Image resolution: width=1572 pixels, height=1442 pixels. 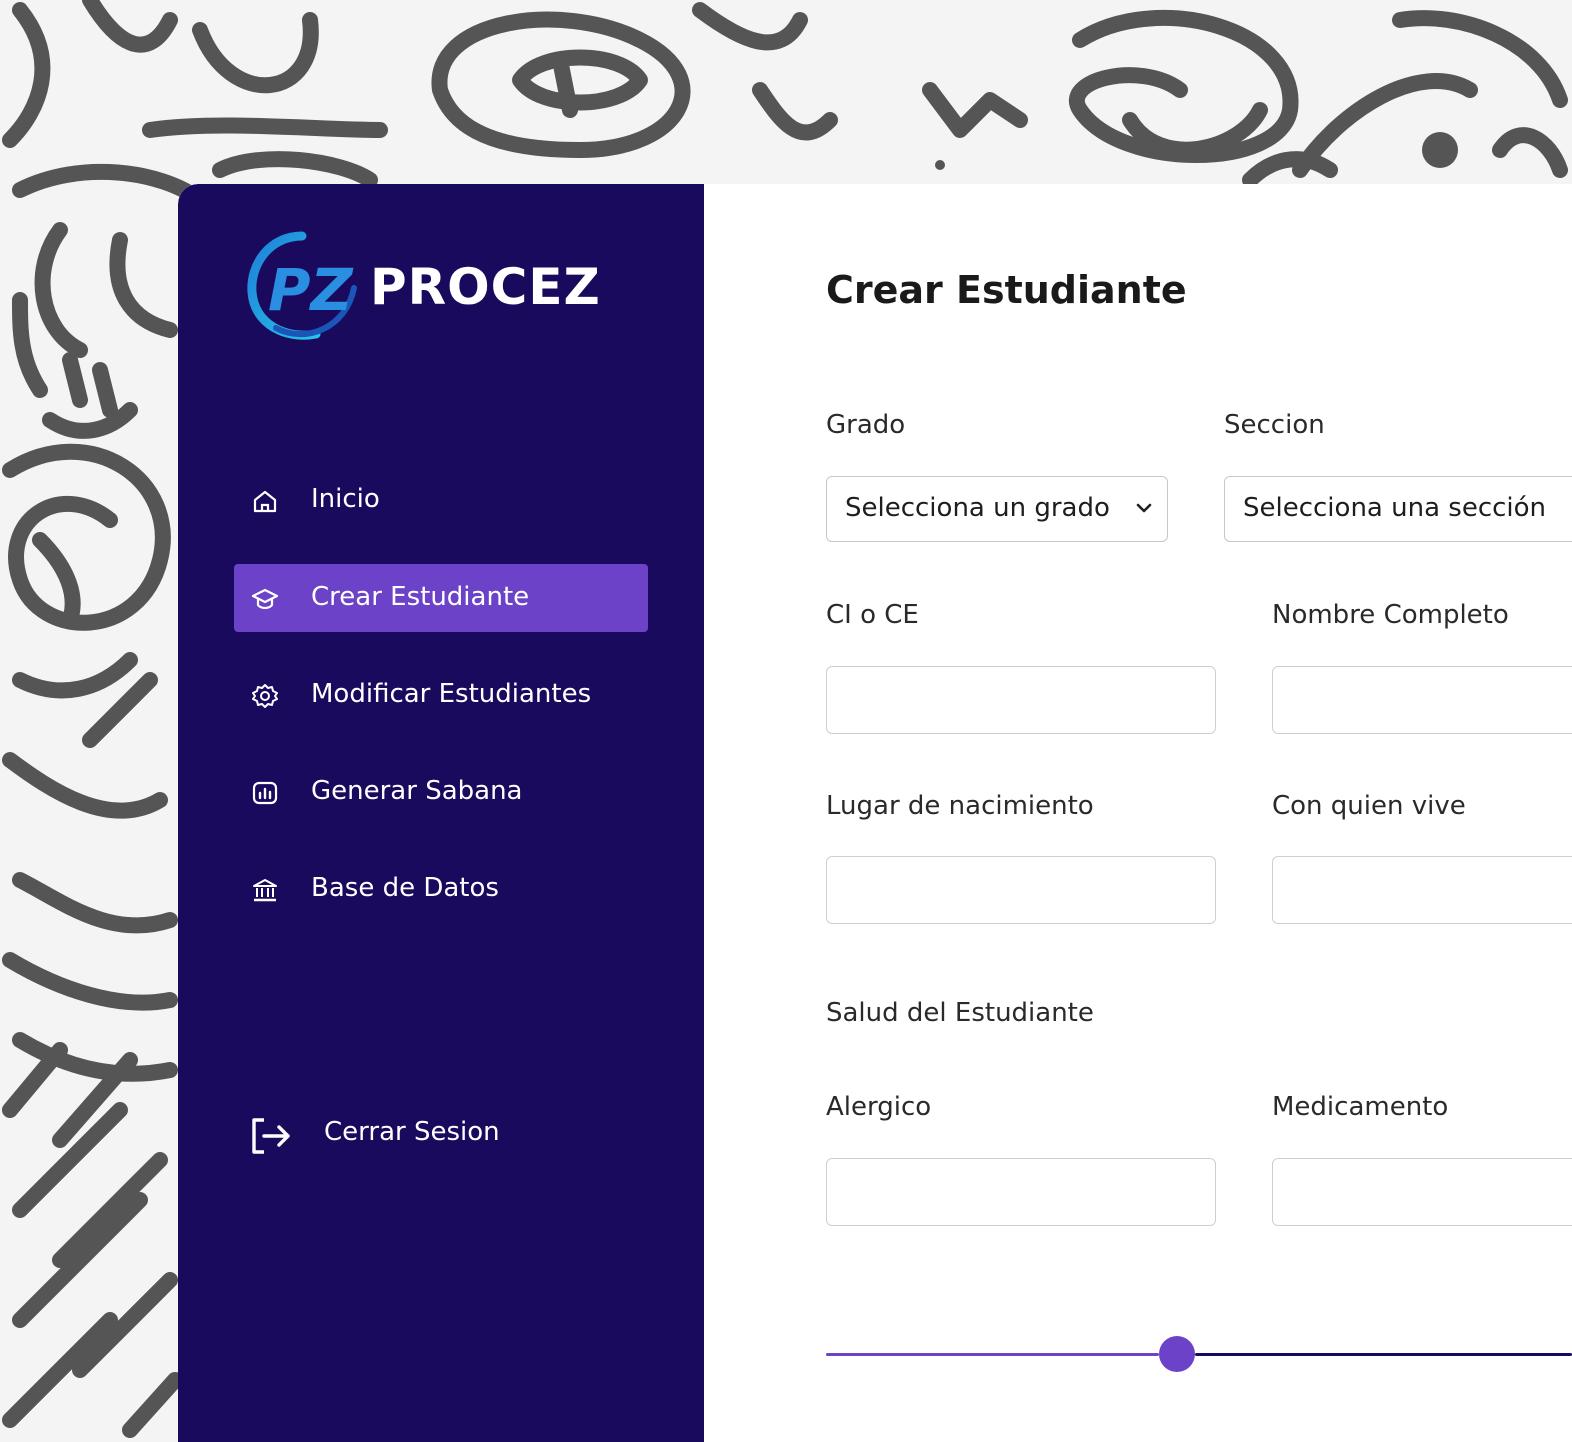 I want to click on medicamento-label: Medicamento, so click(x=1360, y=1107).